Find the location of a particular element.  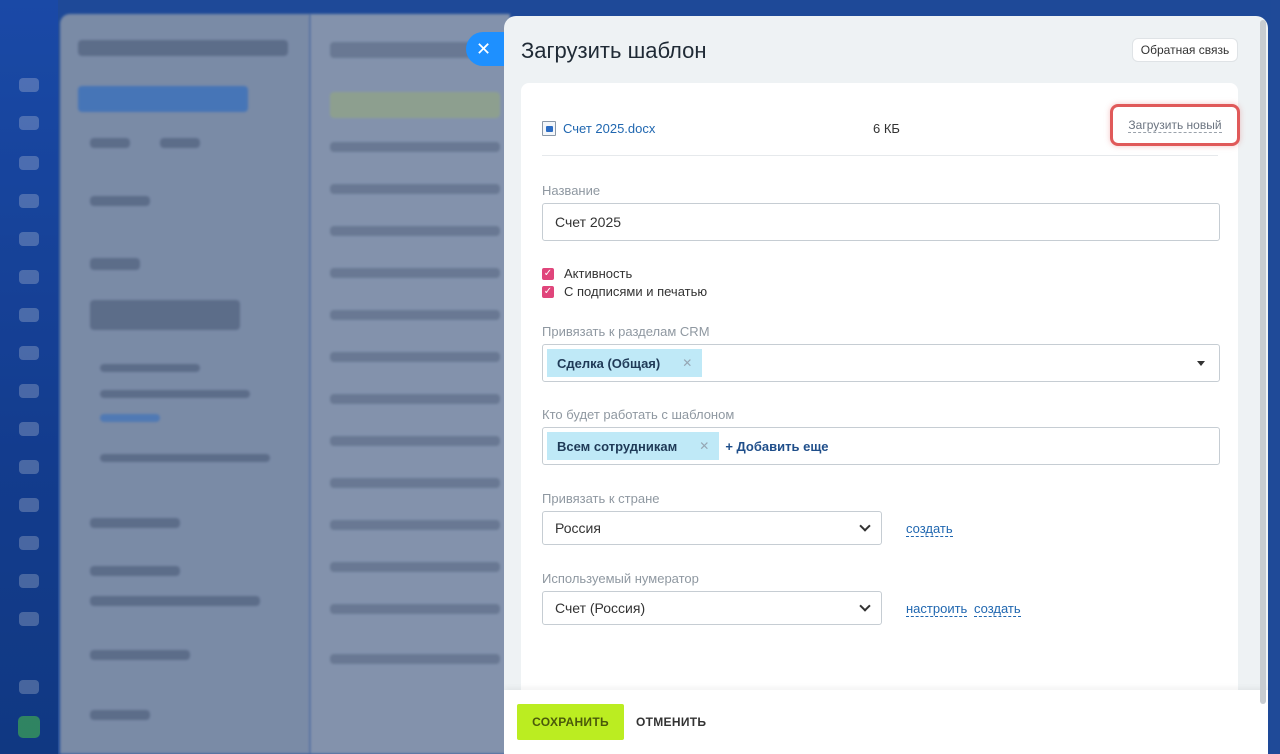

page-title: Загрузить шаблон is located at coordinates (614, 50).